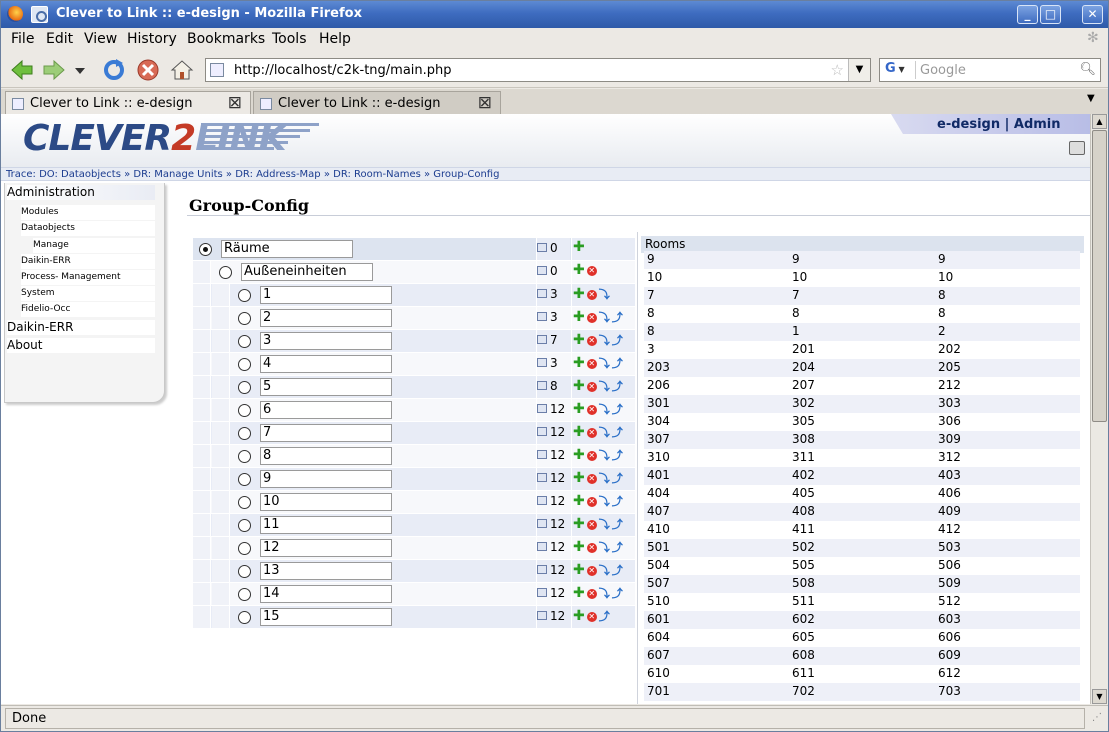 The image size is (1109, 732). I want to click on url-bar: http://localhost/c2k-tng/main.php ☆ ▼, so click(538, 70).